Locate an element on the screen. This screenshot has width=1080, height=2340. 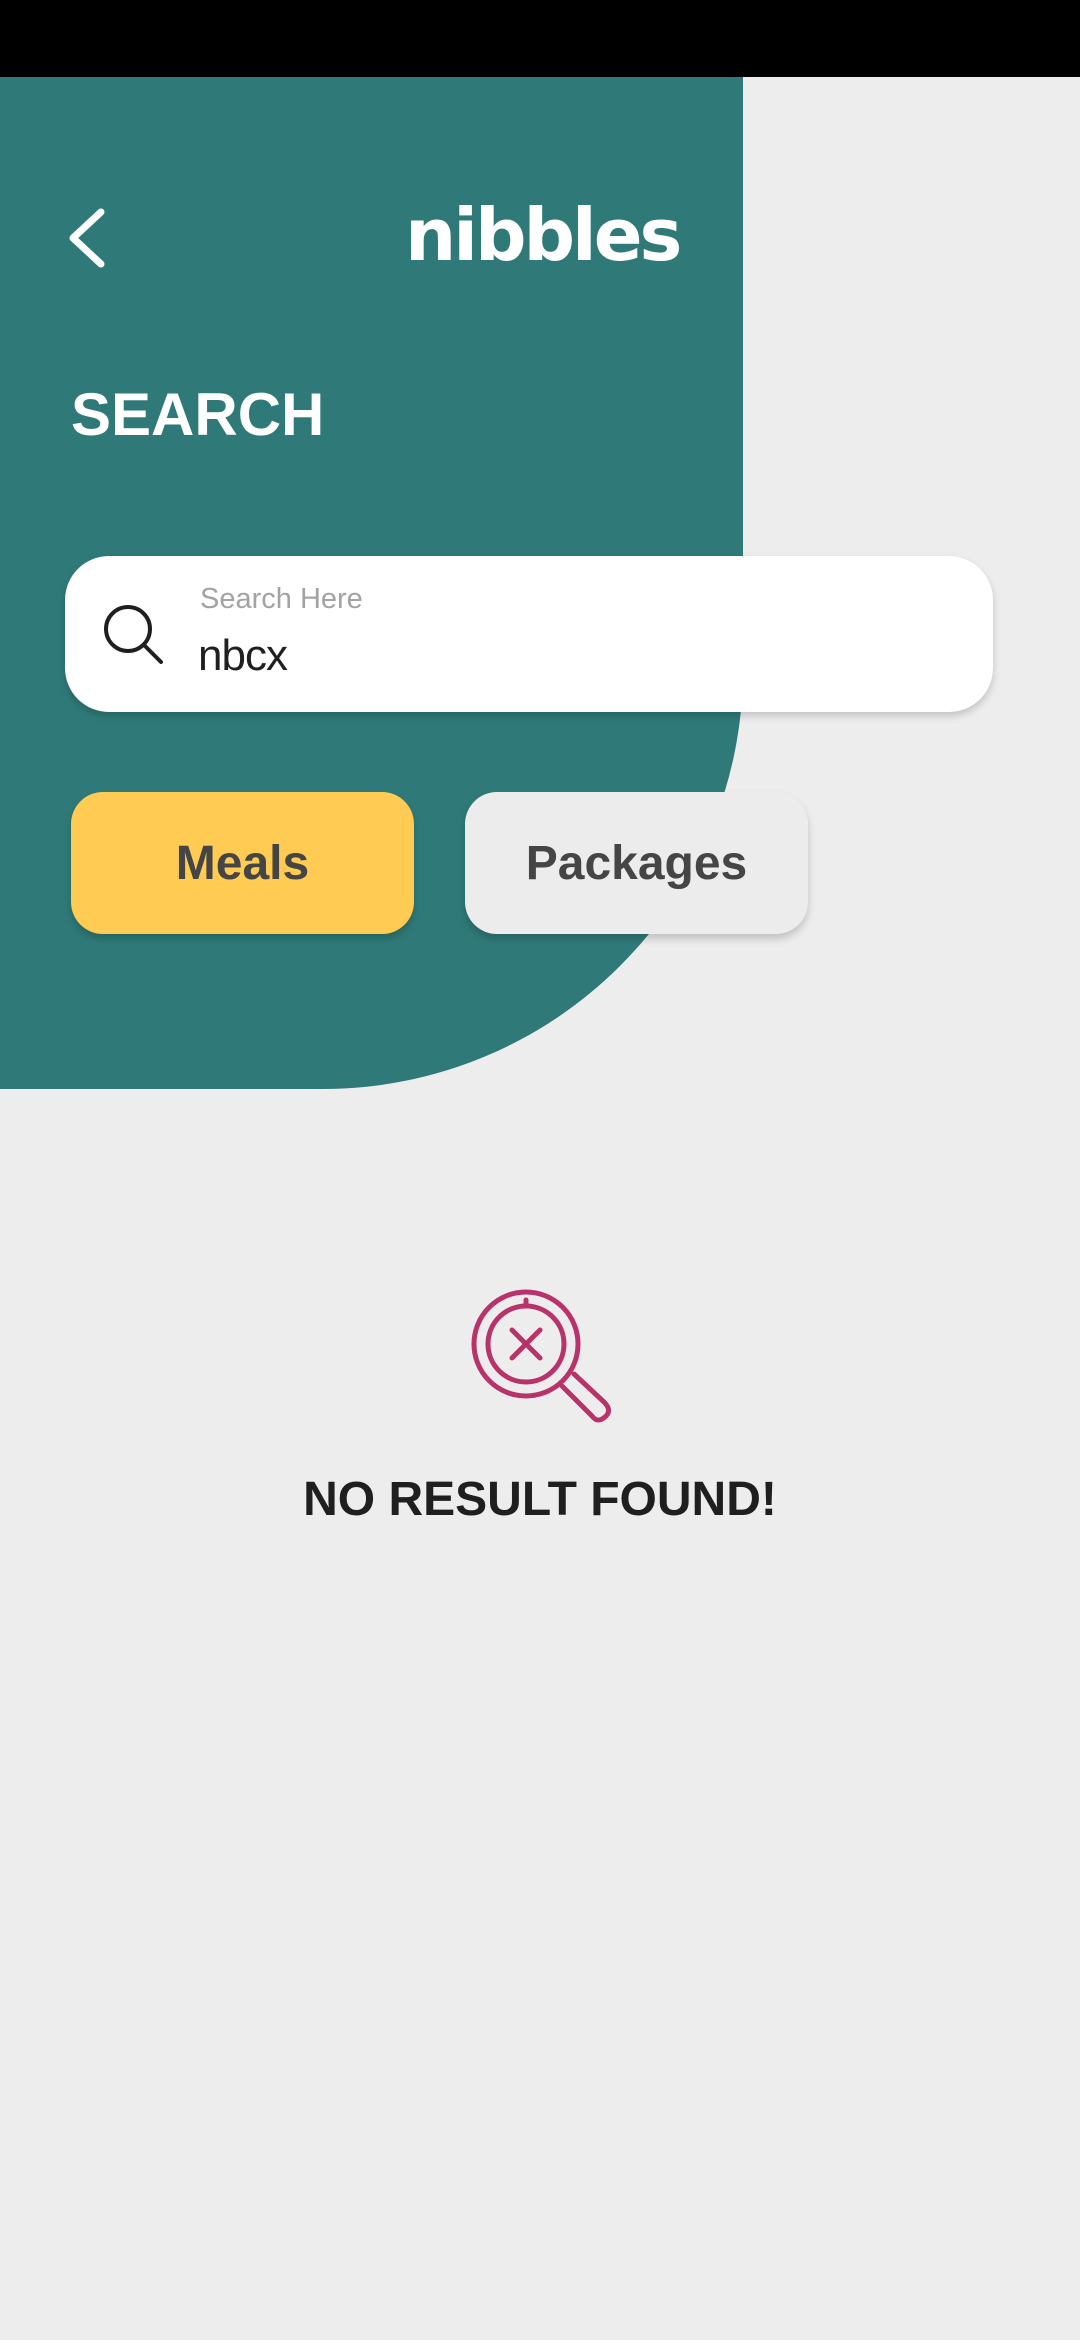
chevron-left-icon is located at coordinates (87, 237).